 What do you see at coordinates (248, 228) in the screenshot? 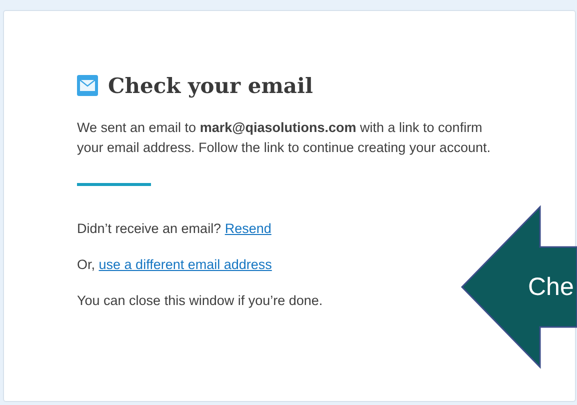
I see `resend-link: Resend` at bounding box center [248, 228].